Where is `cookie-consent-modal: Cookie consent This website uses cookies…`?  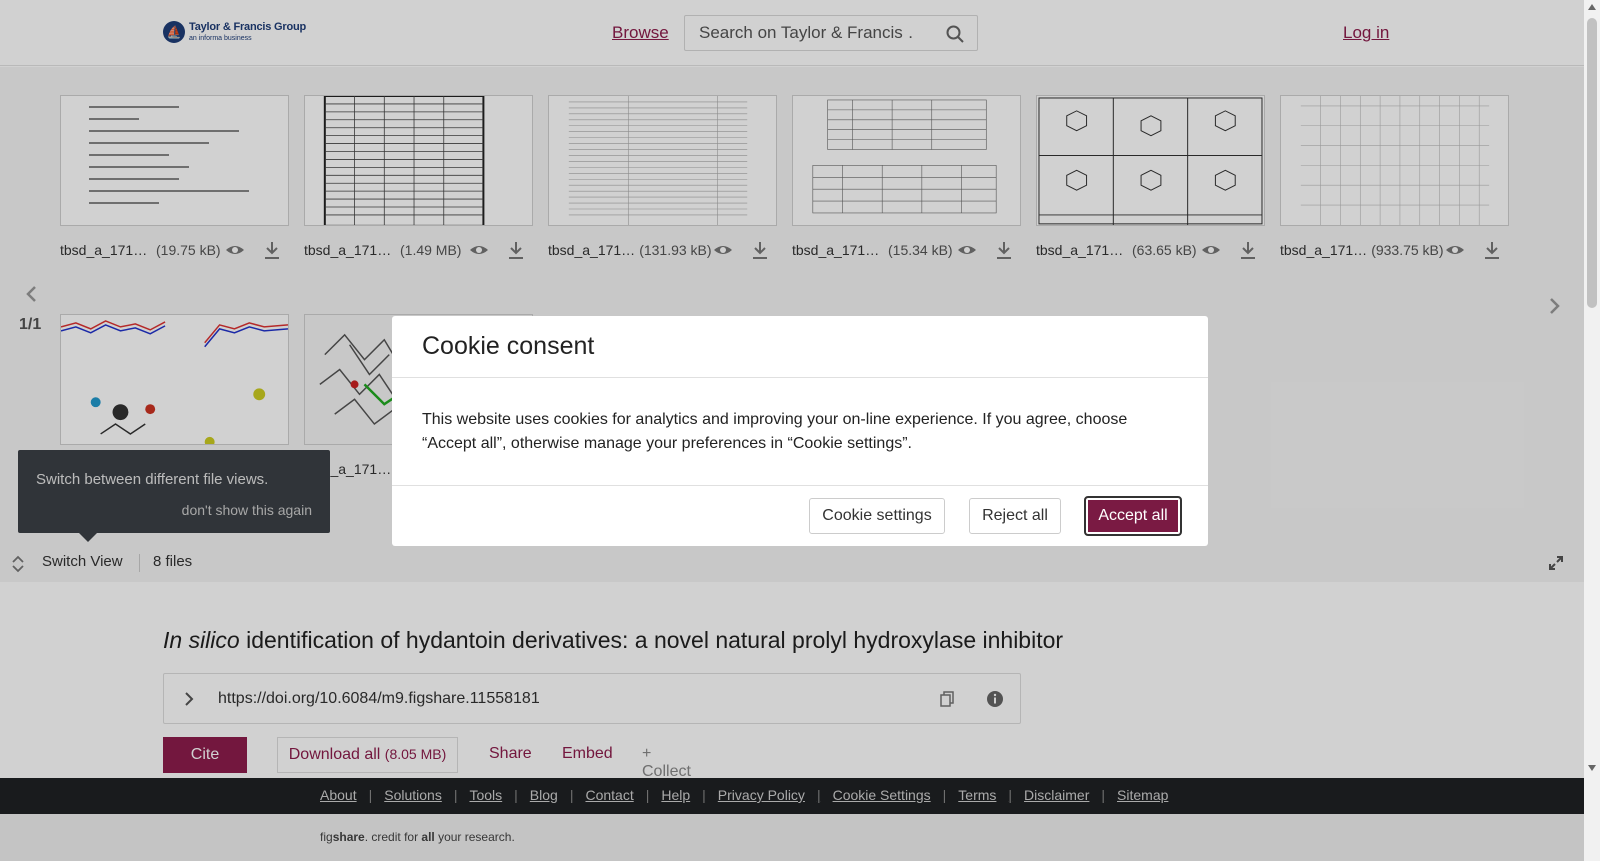
cookie-consent-modal: Cookie consent This website uses cookies… is located at coordinates (800, 431).